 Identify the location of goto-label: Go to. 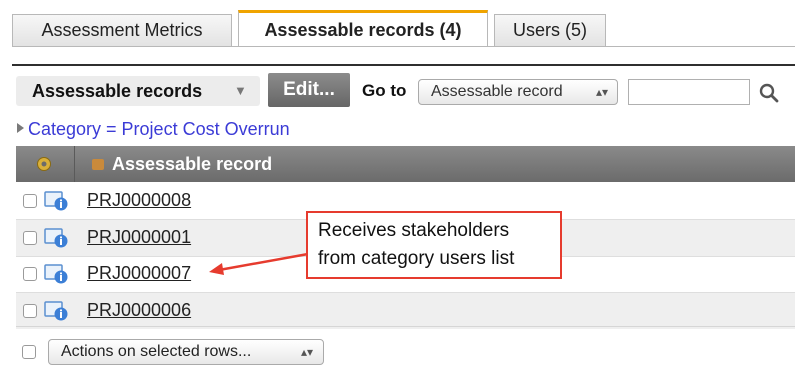
(384, 90).